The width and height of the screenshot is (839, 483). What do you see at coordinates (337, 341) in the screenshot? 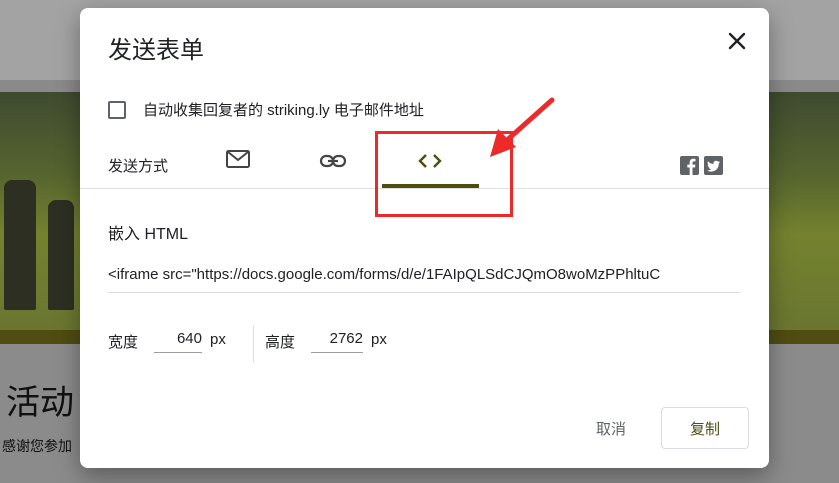
I see `height-input: 2762` at bounding box center [337, 341].